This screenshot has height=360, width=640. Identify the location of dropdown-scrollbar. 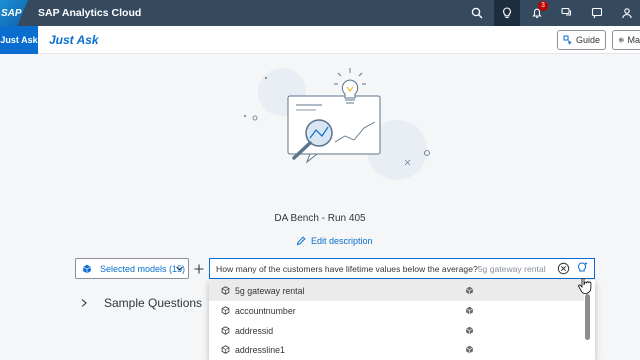
(587, 317).